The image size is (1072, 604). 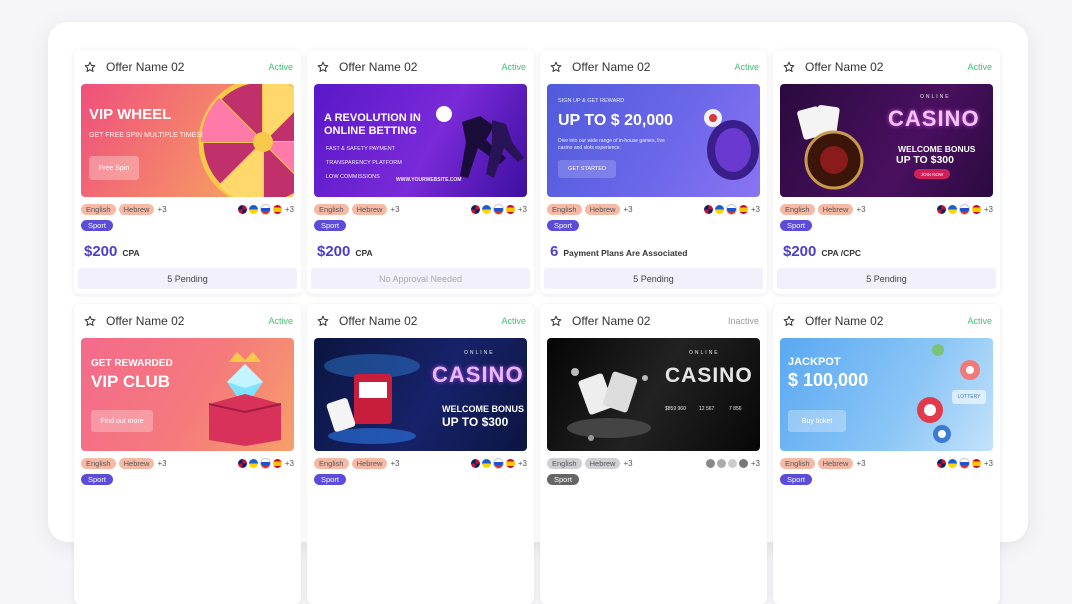 I want to click on banner-title: JACKPOT, so click(x=814, y=362).